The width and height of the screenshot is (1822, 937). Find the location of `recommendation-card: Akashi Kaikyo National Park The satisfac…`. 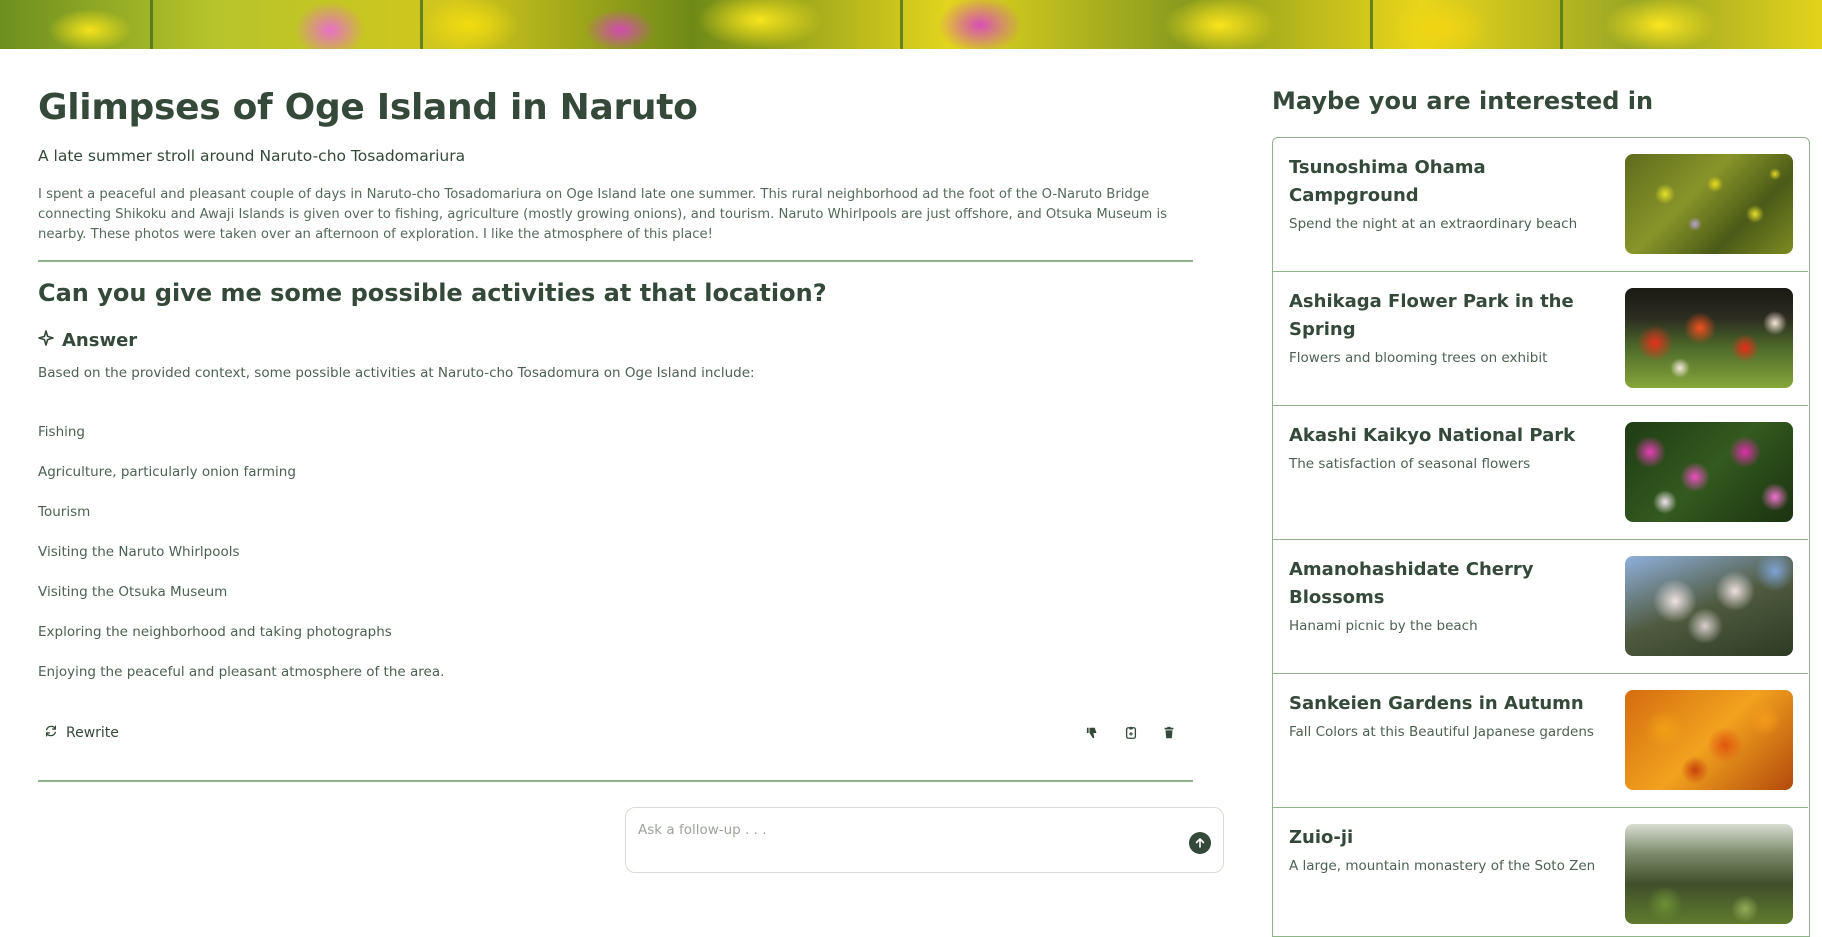

recommendation-card: Akashi Kaikyo National Park The satisfac… is located at coordinates (1540, 473).